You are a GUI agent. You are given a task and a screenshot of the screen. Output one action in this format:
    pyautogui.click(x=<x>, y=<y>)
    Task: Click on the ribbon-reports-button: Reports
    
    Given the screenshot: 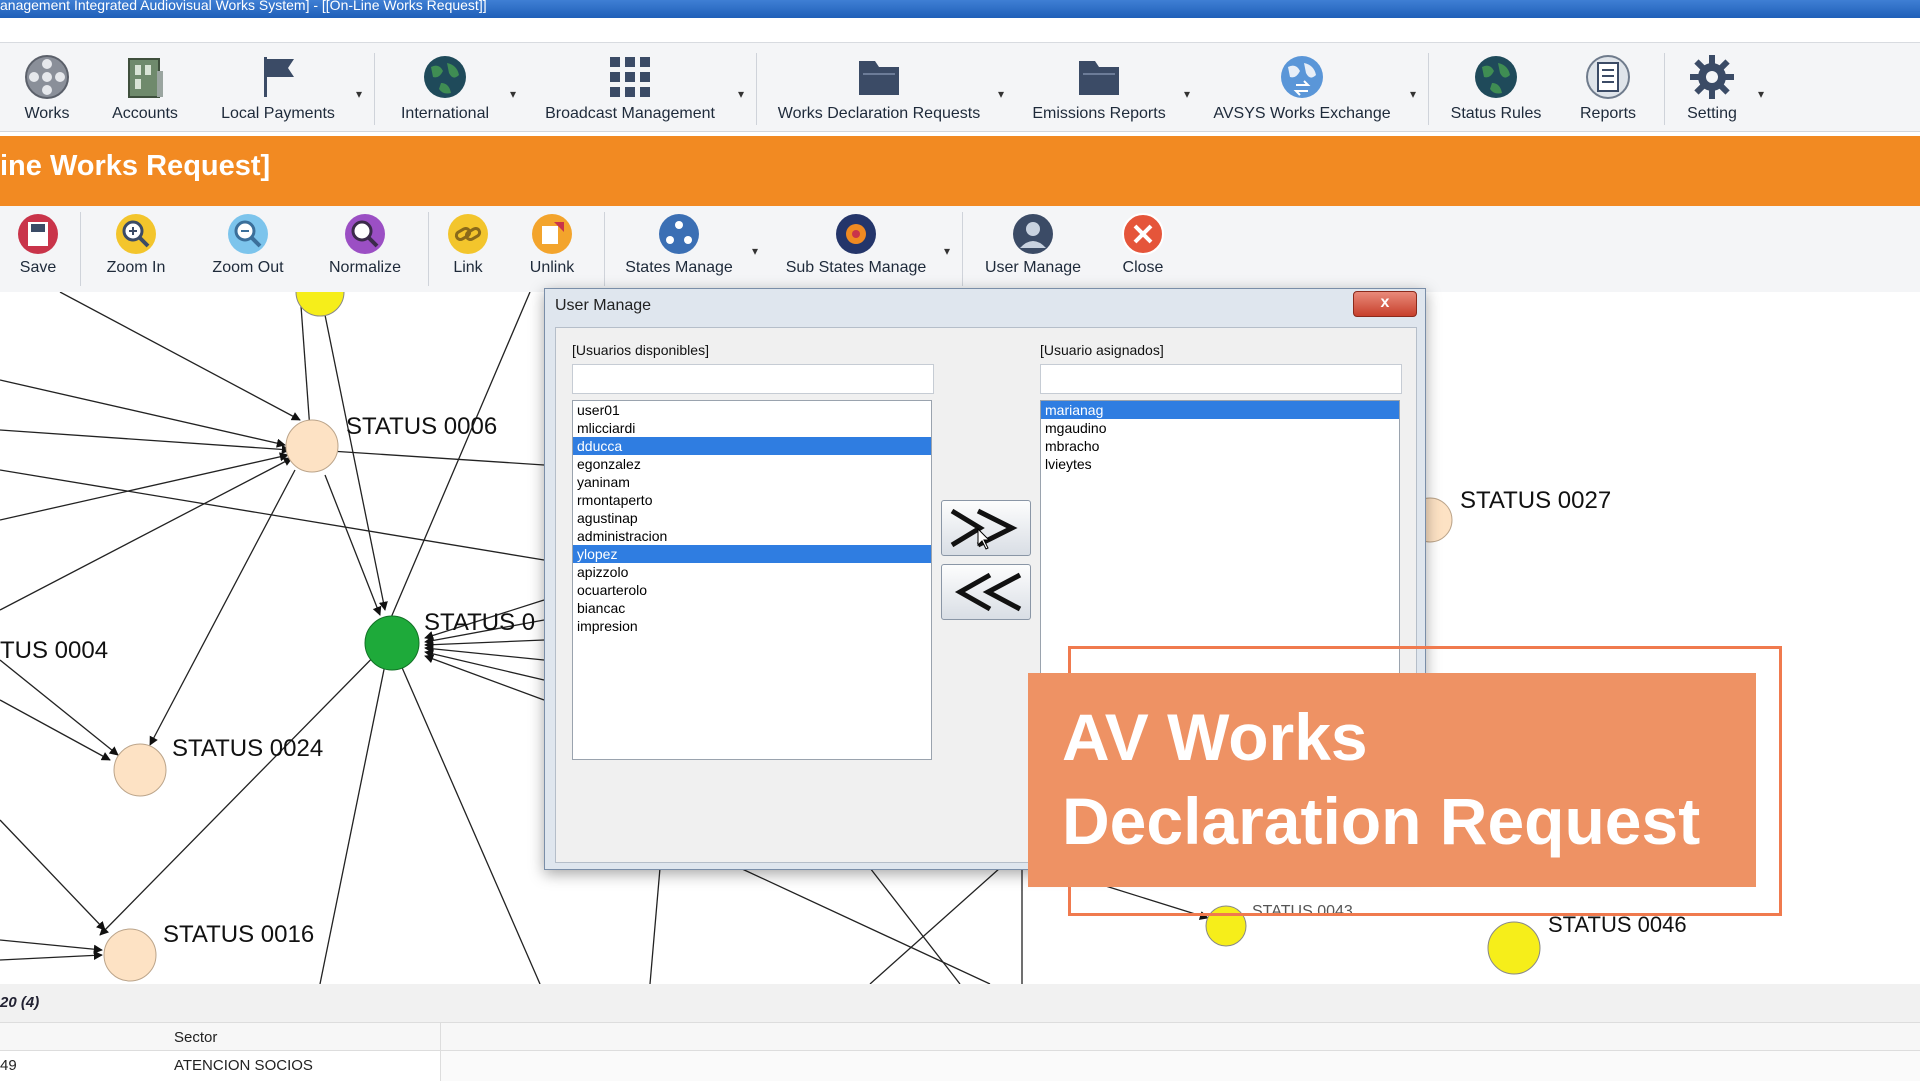 What is the action you would take?
    pyautogui.click(x=1608, y=88)
    